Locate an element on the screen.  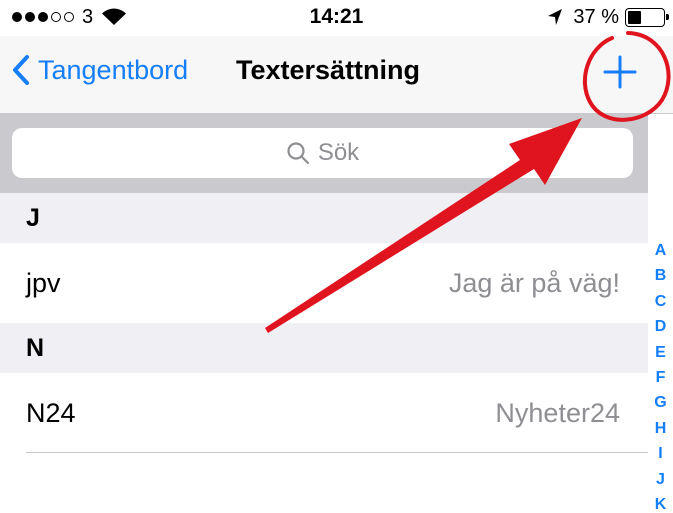
battery-percent: 37 % is located at coordinates (596, 17).